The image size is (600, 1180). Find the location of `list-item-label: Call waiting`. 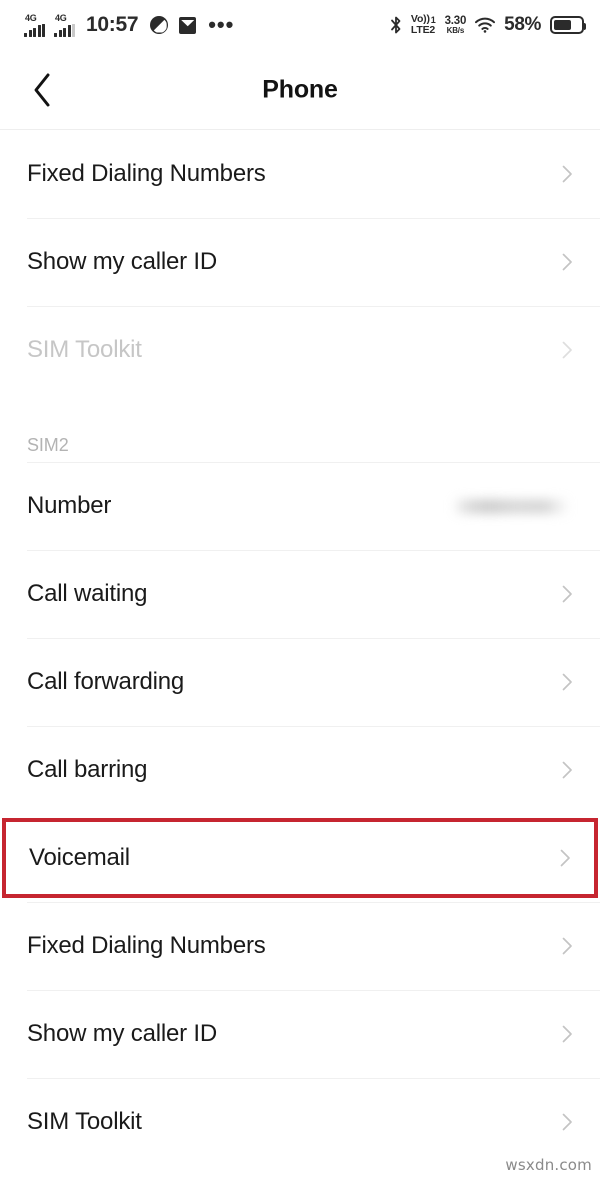

list-item-label: Call waiting is located at coordinates (87, 593).